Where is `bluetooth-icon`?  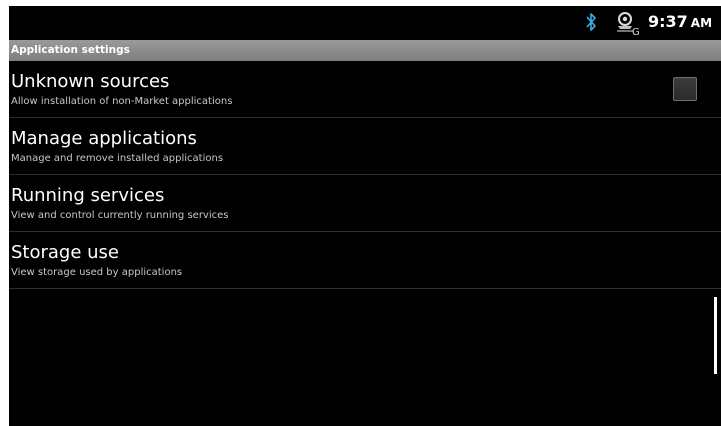
bluetooth-icon is located at coordinates (591, 22).